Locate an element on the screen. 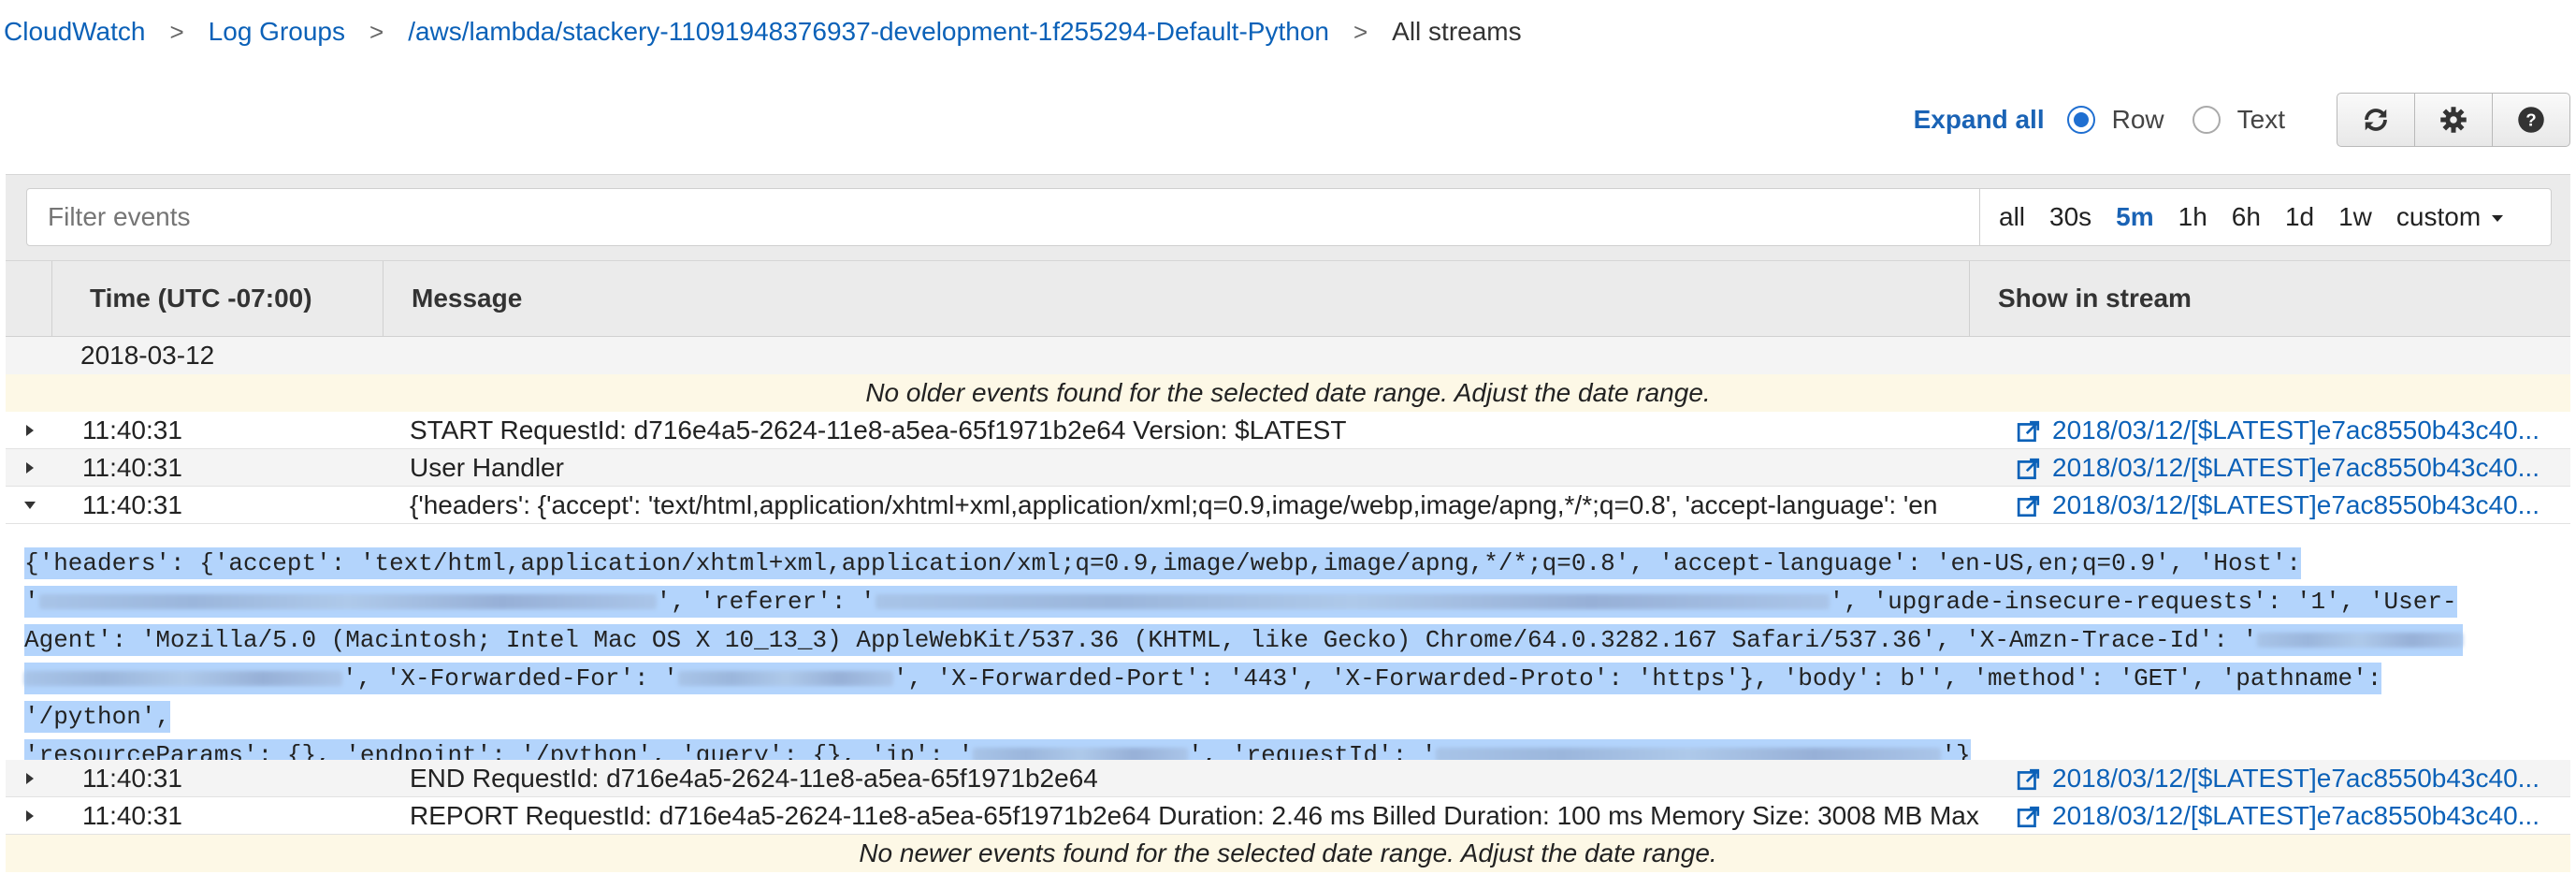 Image resolution: width=2576 pixels, height=889 pixels. view-toolbar: Expand all Row Text ? is located at coordinates (2242, 120).